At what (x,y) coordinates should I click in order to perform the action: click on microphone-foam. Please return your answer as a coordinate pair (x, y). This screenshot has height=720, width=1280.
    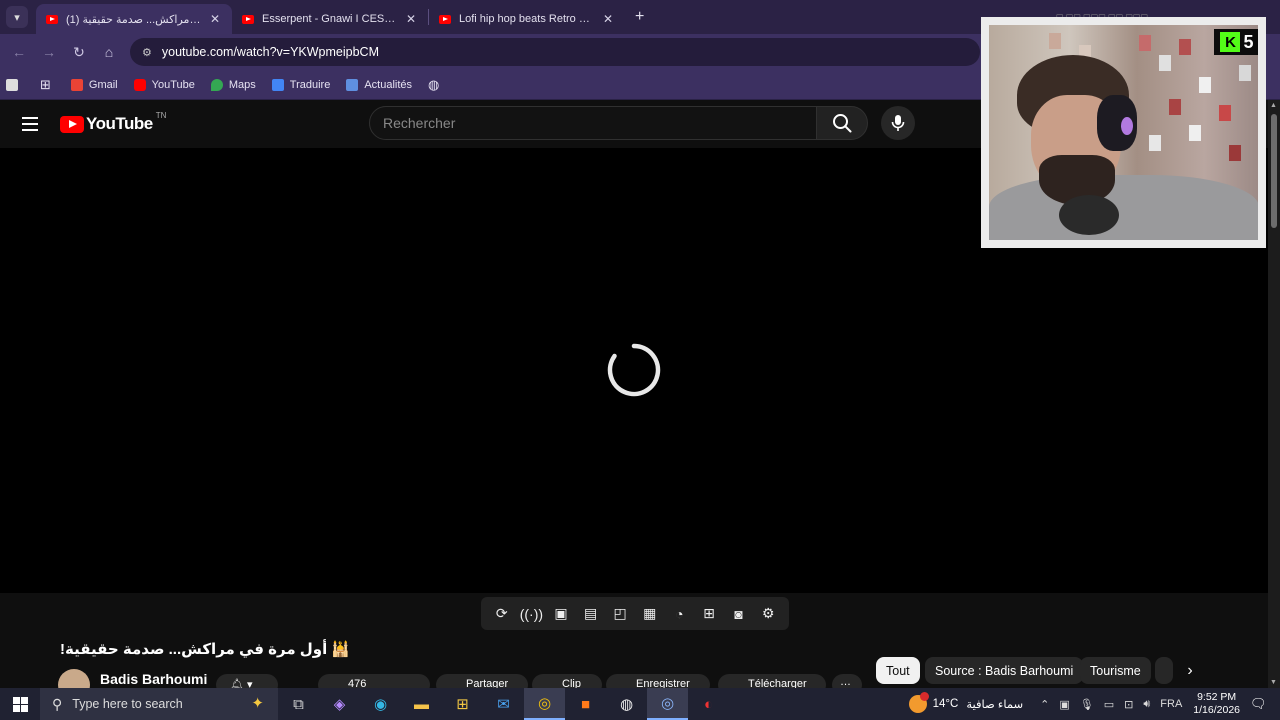
    Looking at the image, I should click on (1089, 215).